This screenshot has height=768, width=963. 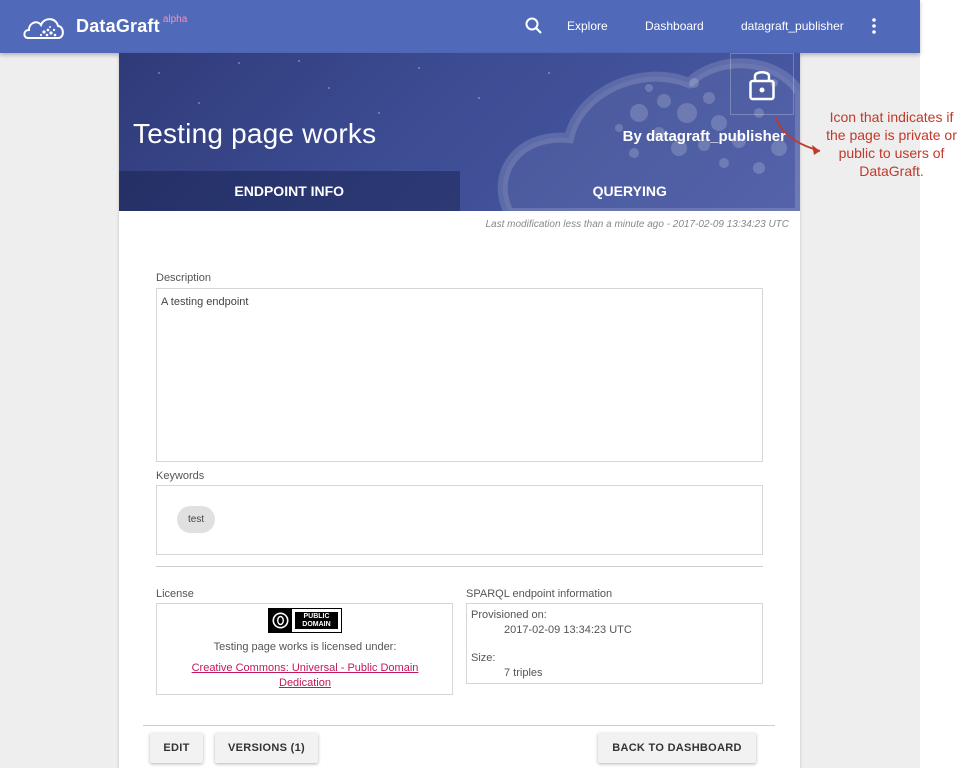 I want to click on more-vert-icon, so click(x=874, y=26).